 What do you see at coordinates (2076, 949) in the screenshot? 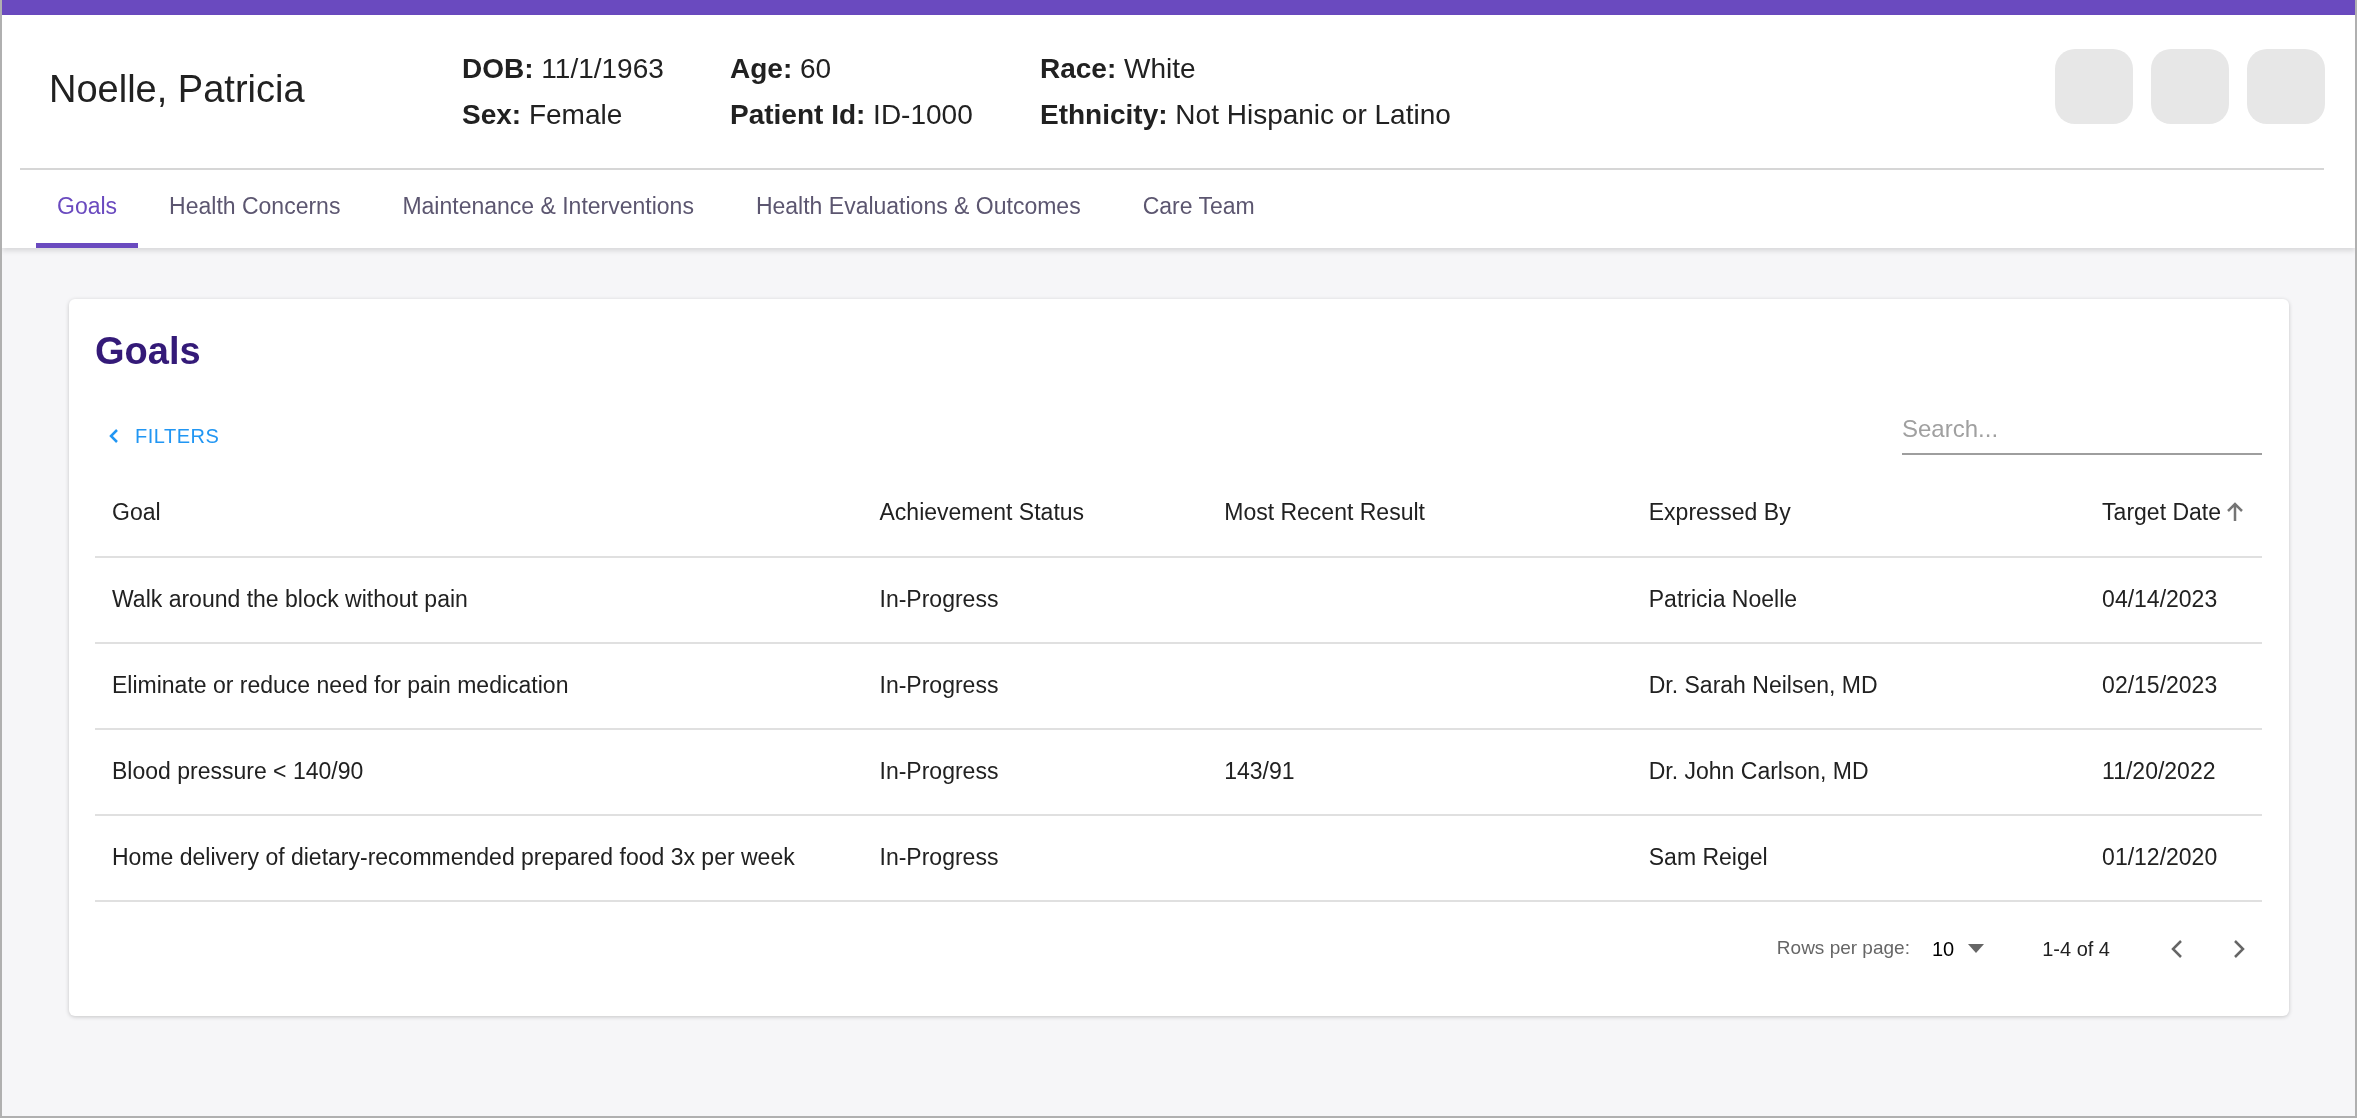
I see `page-range: 1-4 of 4` at bounding box center [2076, 949].